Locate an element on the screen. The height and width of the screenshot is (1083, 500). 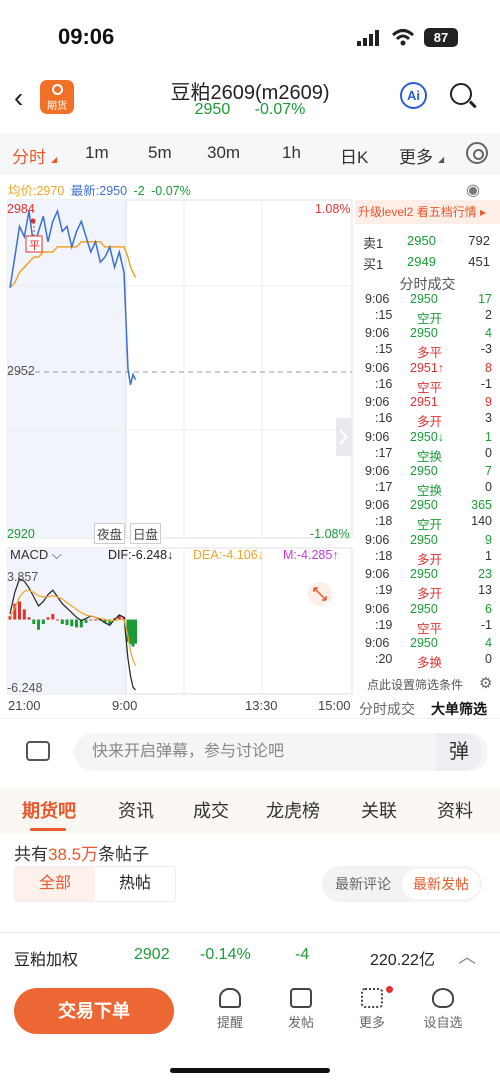
related-ticker-bar: 豆粕加权 2902 -0.14% -4 220.22亿 ︿ is located at coordinates (250, 955).